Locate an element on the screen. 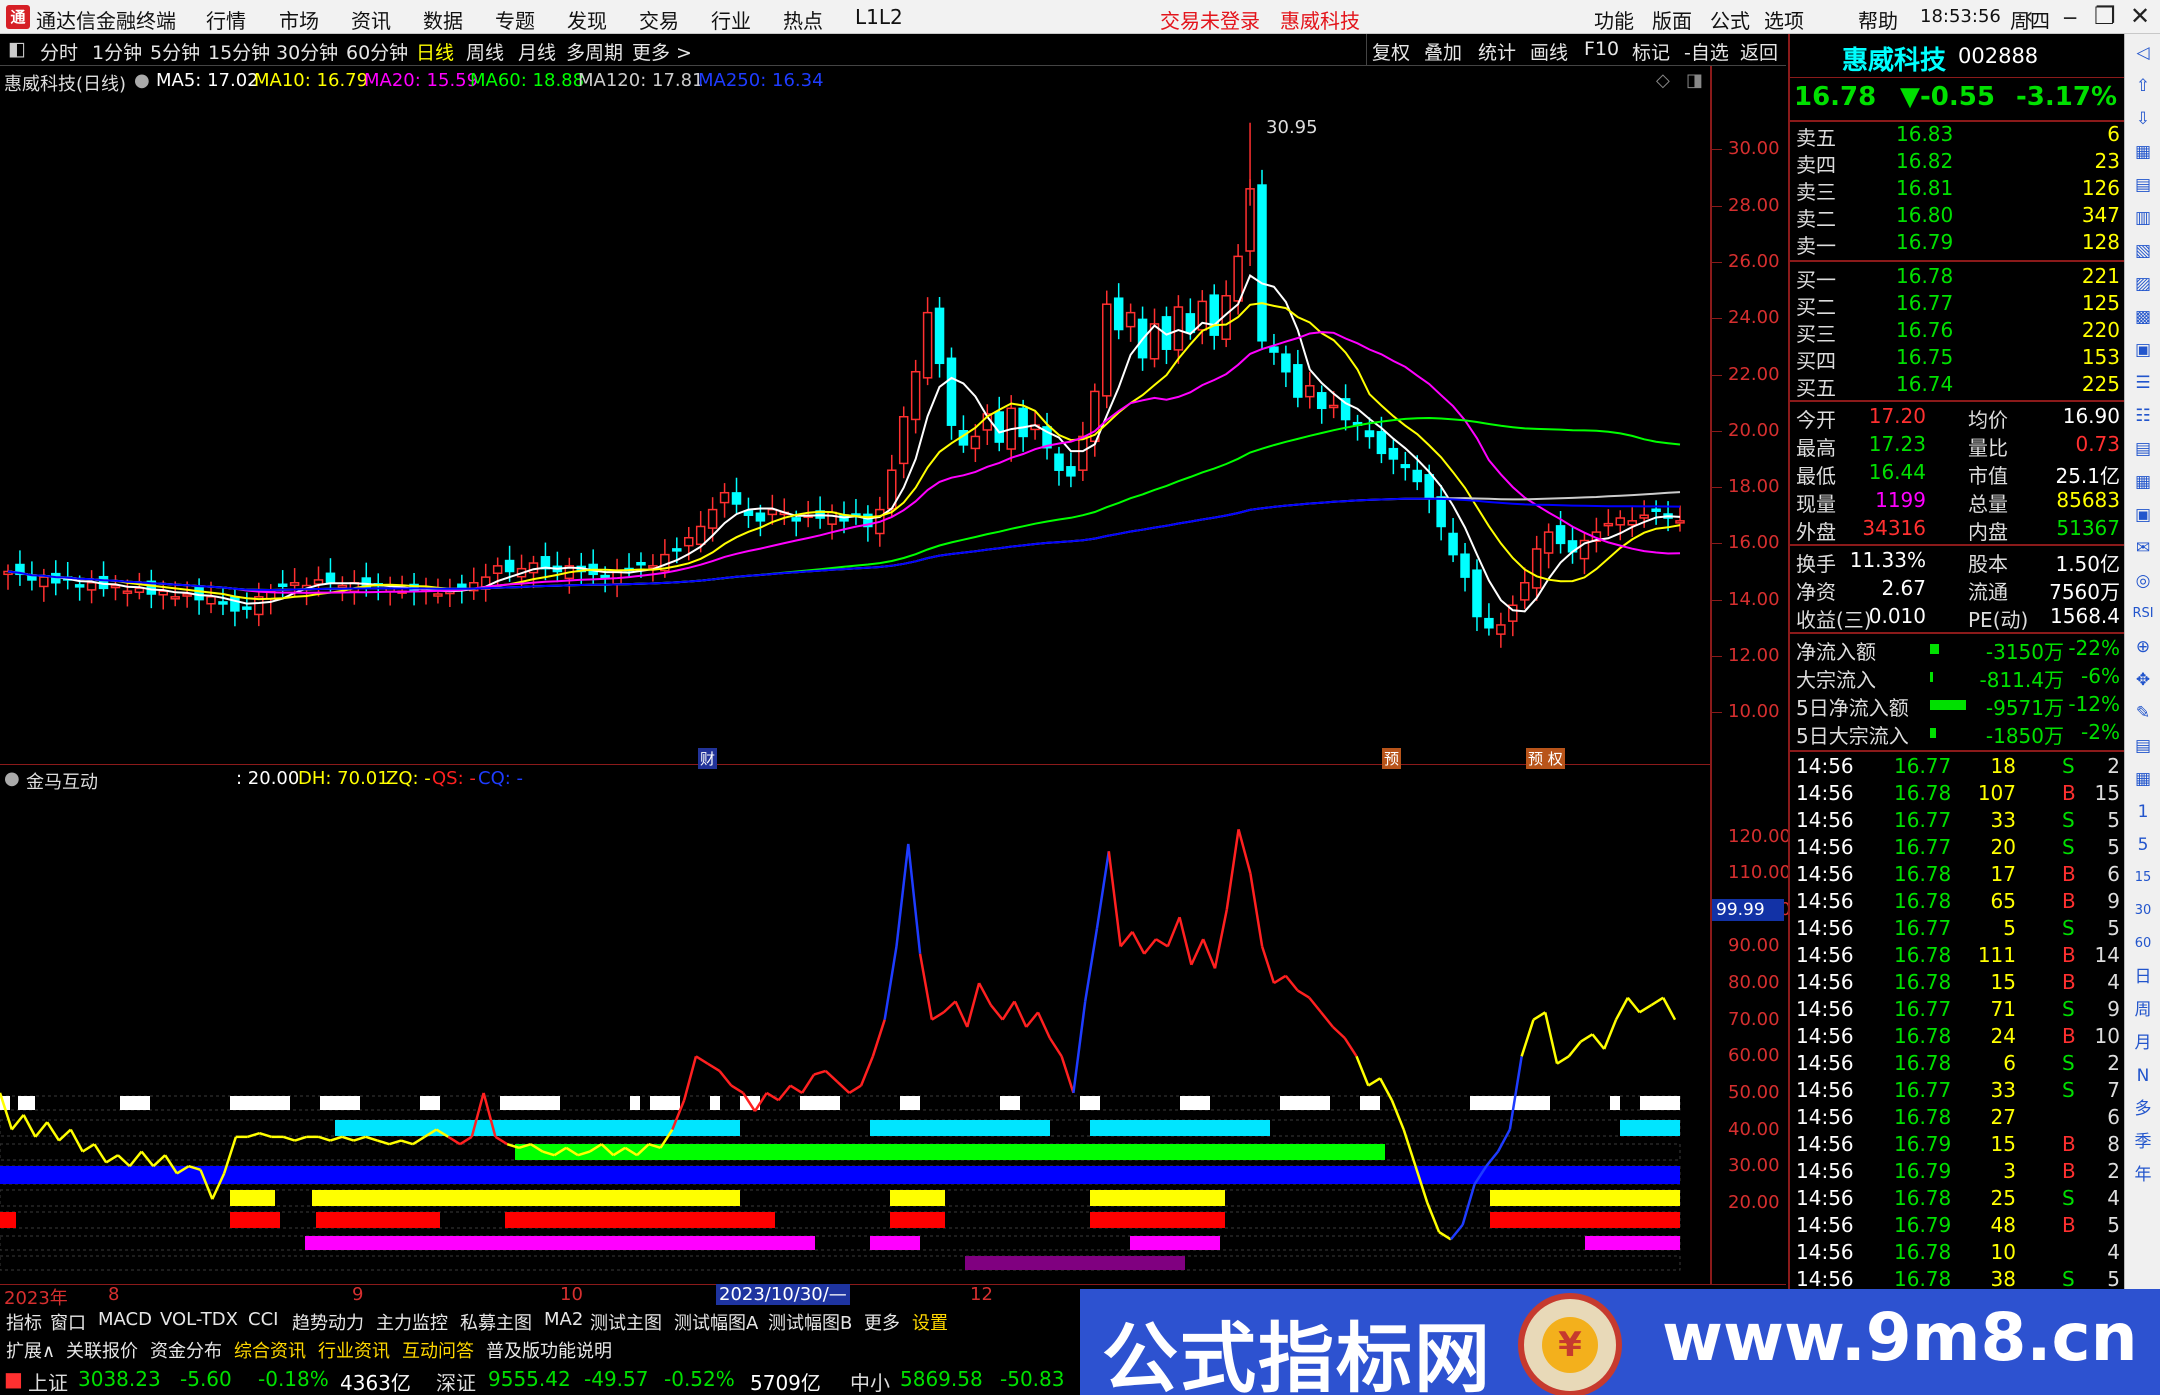  sub-collapse-icon: ● is located at coordinates (12, 778).